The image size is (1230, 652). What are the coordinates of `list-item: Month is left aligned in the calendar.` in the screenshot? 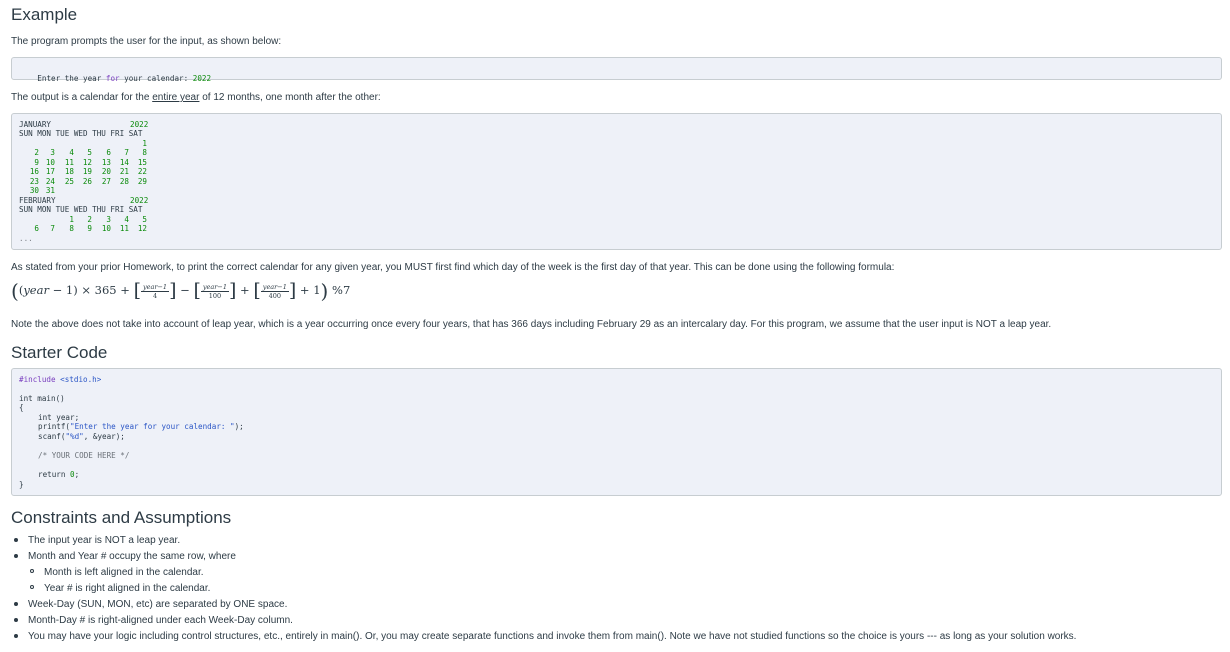 It's located at (553, 575).